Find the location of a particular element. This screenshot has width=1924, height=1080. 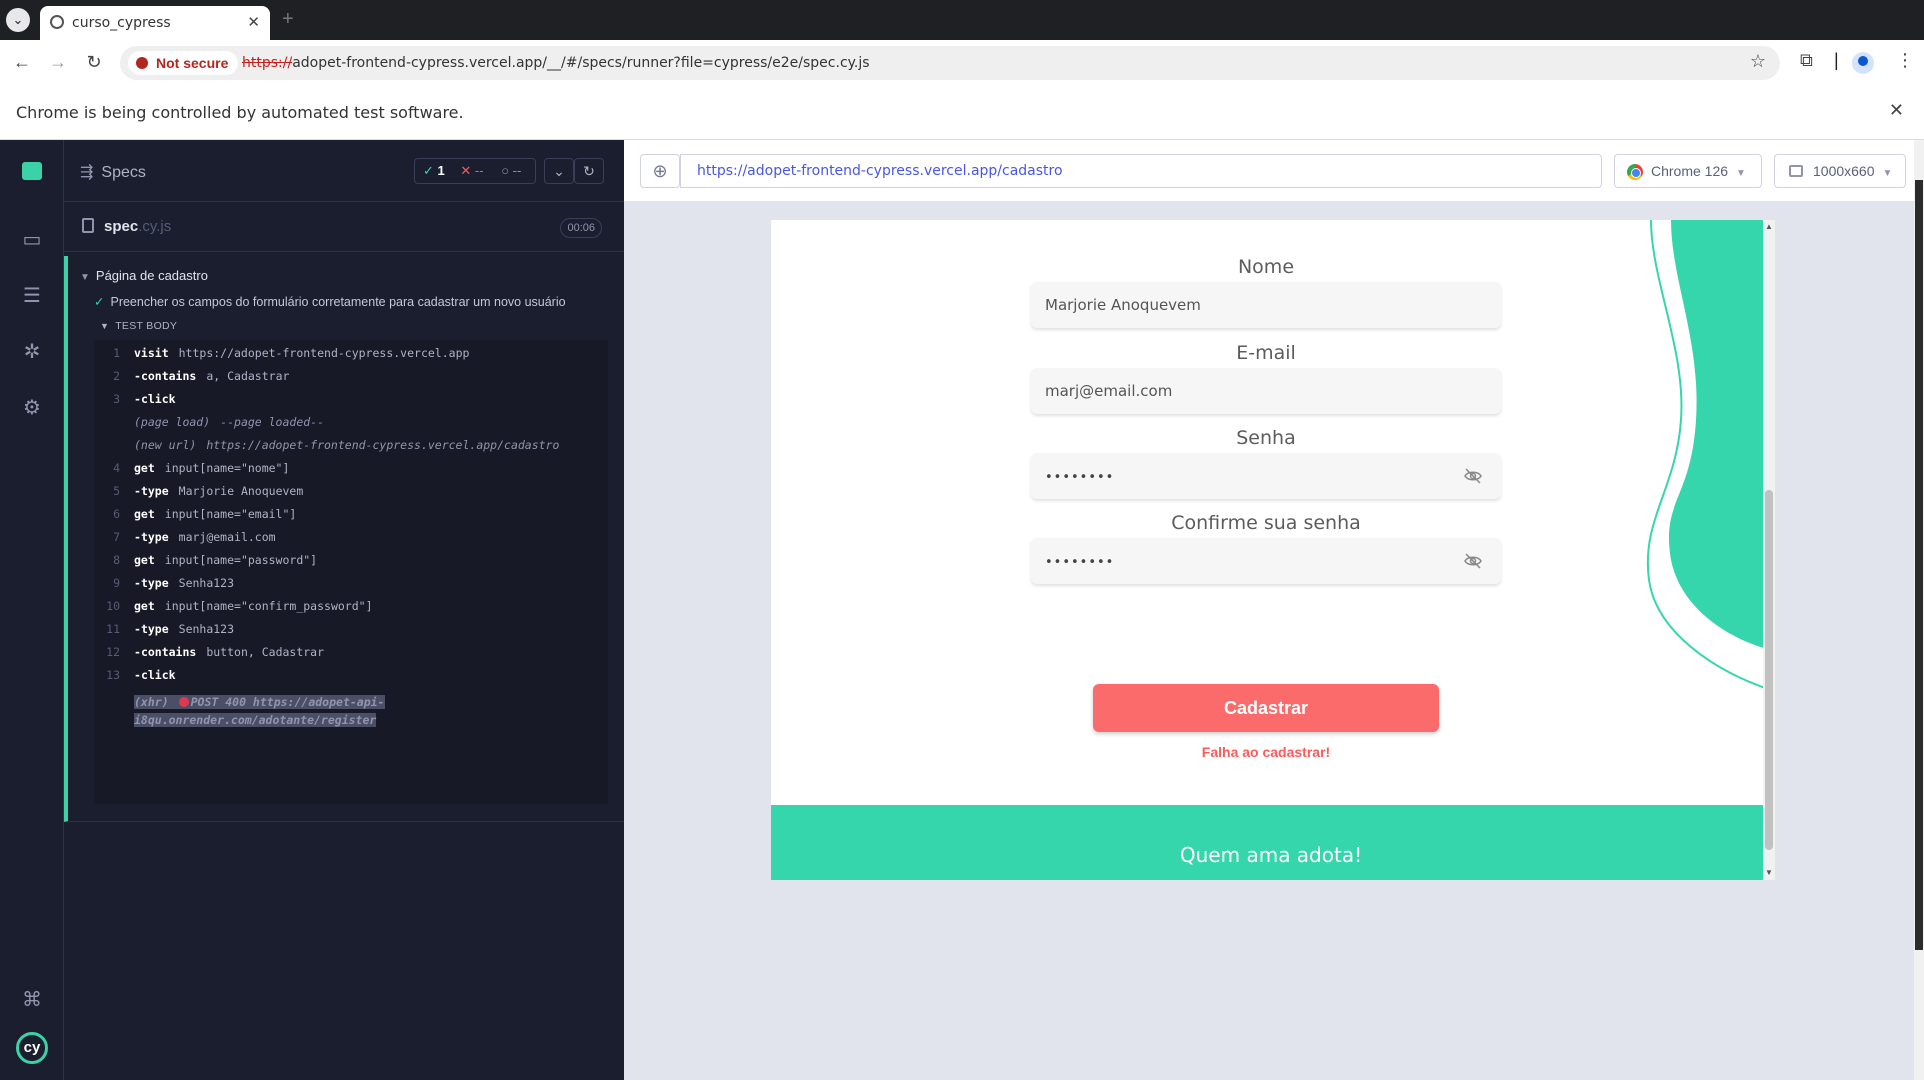

command-number: 6 is located at coordinates (116, 514).